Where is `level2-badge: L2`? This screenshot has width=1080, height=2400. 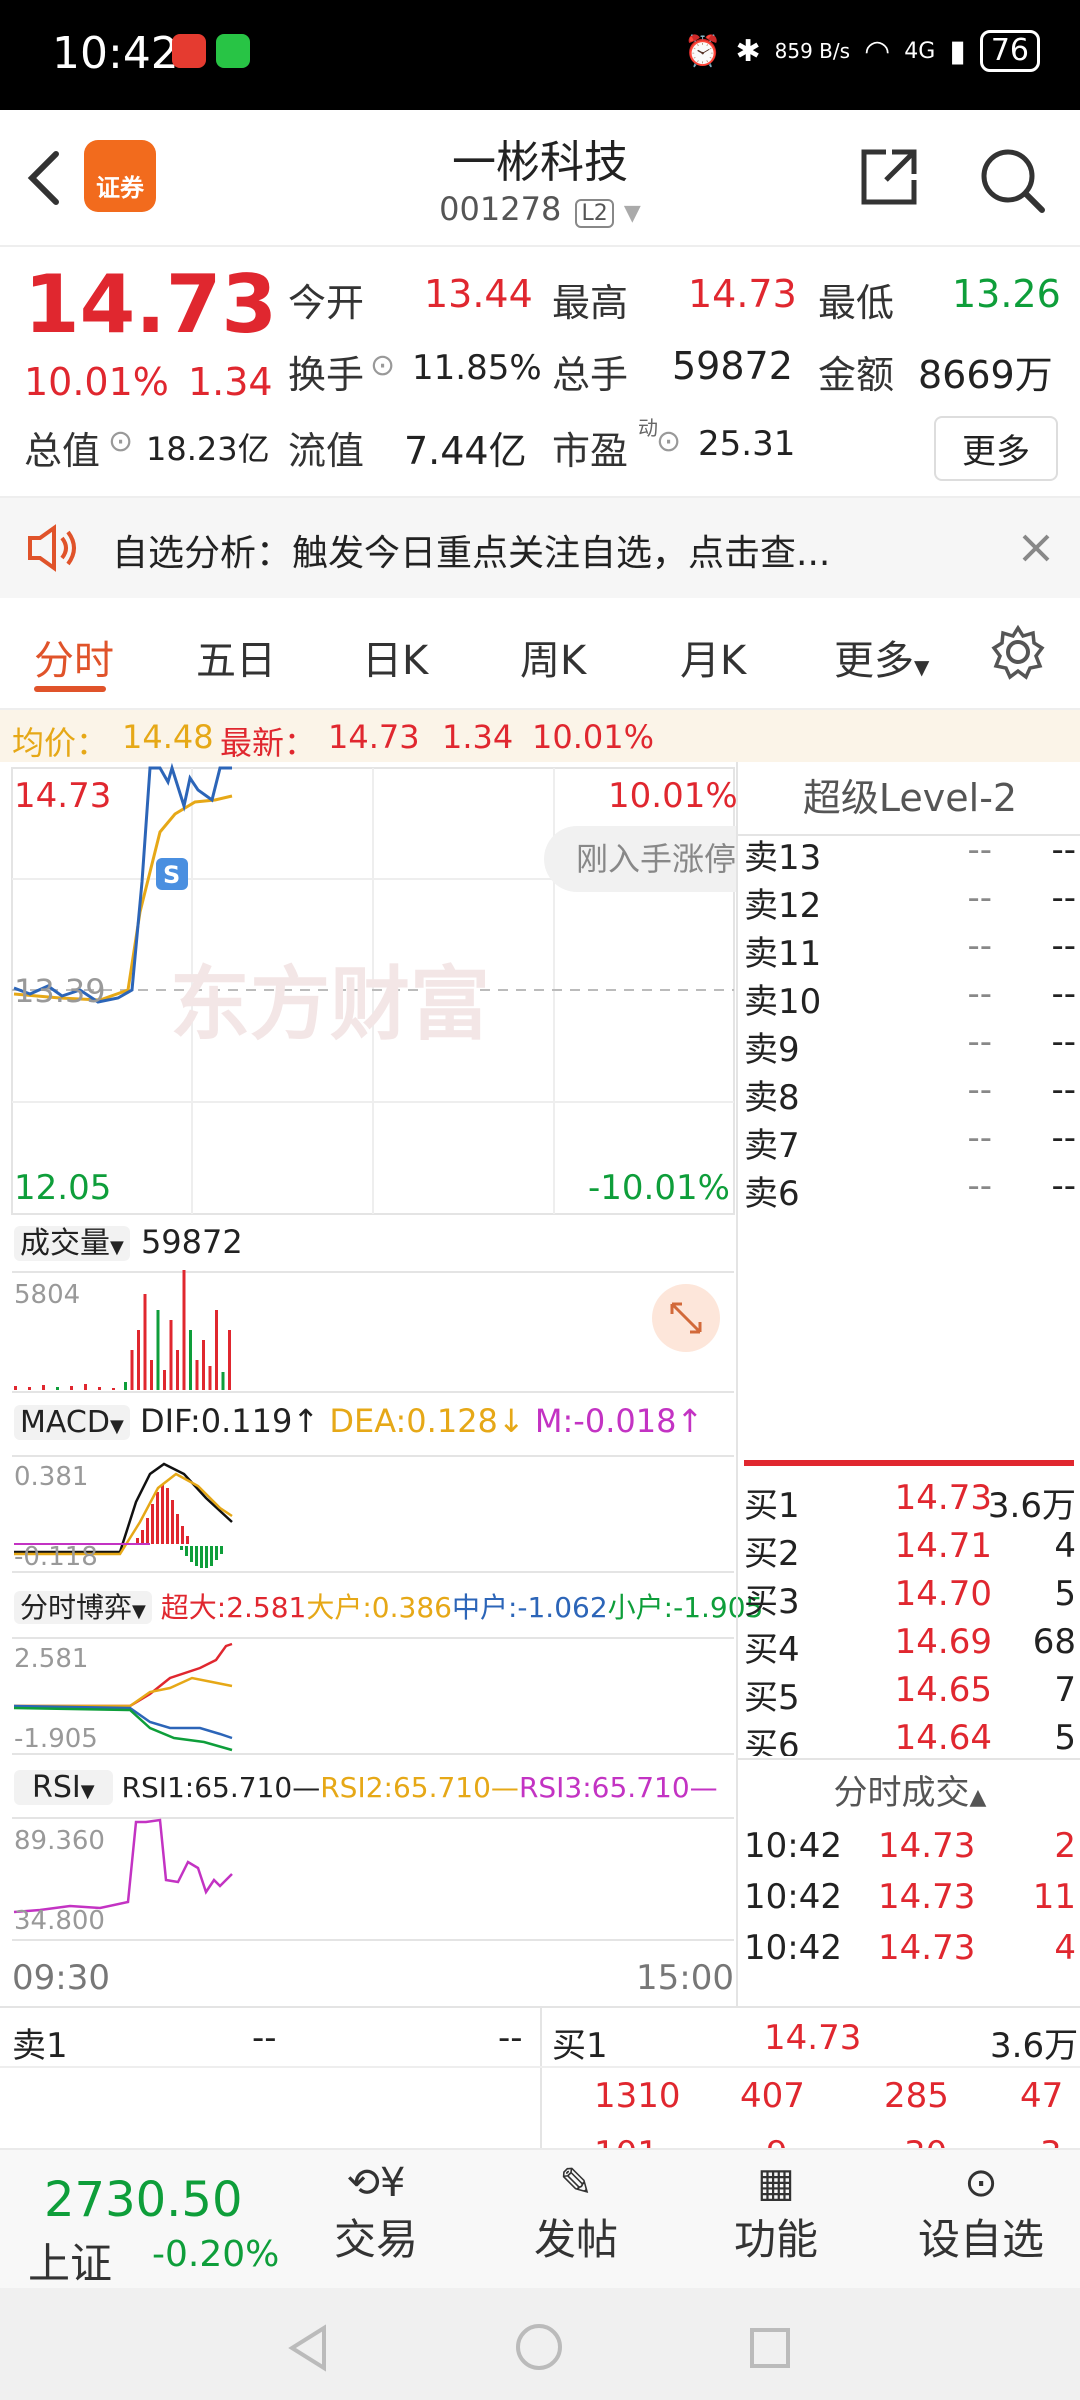
level2-badge: L2 is located at coordinates (594, 213).